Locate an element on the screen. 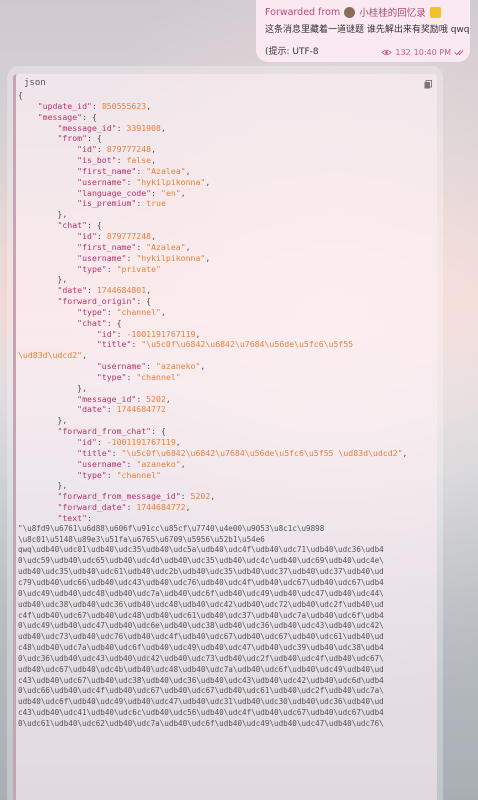 This screenshot has height=800, width=478. code-line: "type": "channel", is located at coordinates (224, 312).